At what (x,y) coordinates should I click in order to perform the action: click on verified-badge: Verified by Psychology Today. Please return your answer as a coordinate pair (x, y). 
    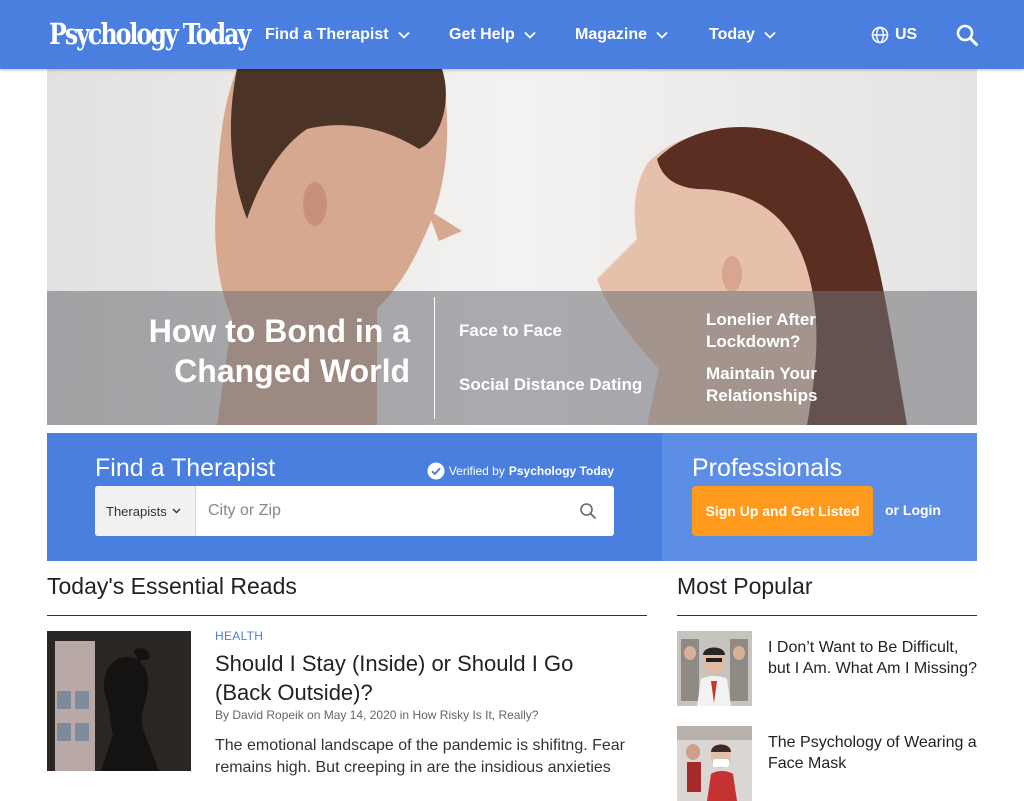
    Looking at the image, I should click on (520, 471).